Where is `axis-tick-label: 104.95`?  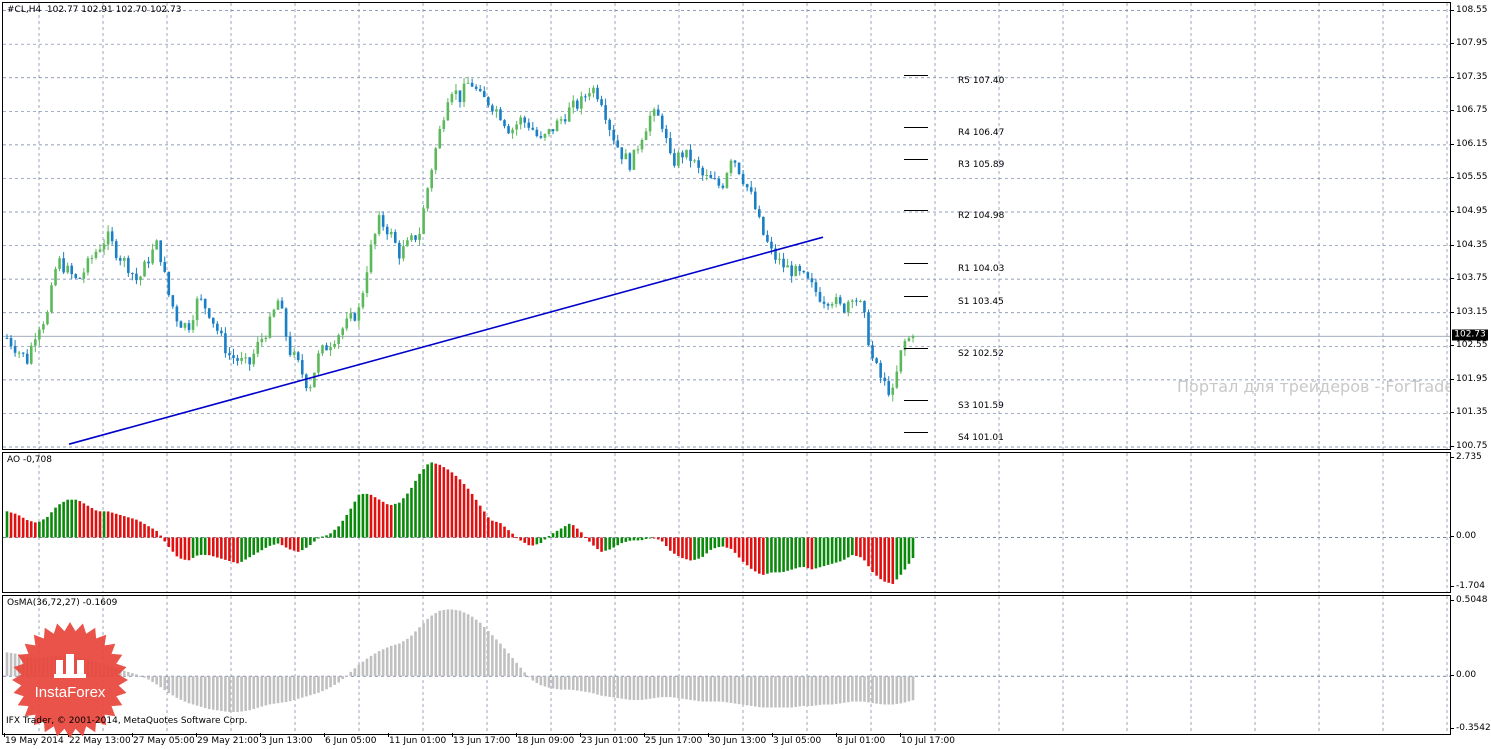
axis-tick-label: 104.95 is located at coordinates (1472, 211).